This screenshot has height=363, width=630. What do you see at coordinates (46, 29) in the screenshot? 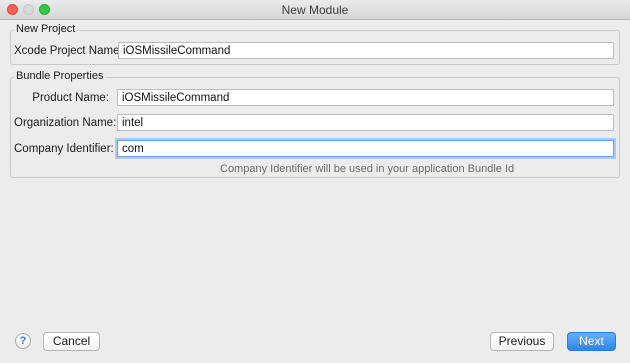
I see `new-project-legend: New Project` at bounding box center [46, 29].